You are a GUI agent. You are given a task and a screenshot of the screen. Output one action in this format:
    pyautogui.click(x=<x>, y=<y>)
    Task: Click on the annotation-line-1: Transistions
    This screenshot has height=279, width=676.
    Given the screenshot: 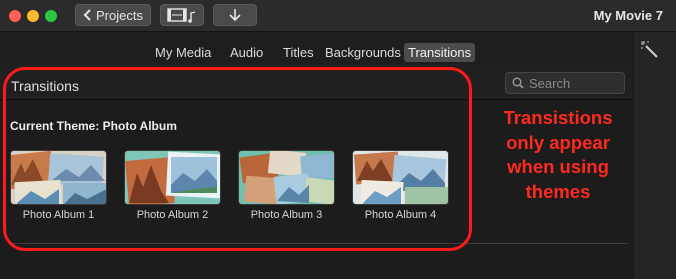 What is the action you would take?
    pyautogui.click(x=558, y=117)
    